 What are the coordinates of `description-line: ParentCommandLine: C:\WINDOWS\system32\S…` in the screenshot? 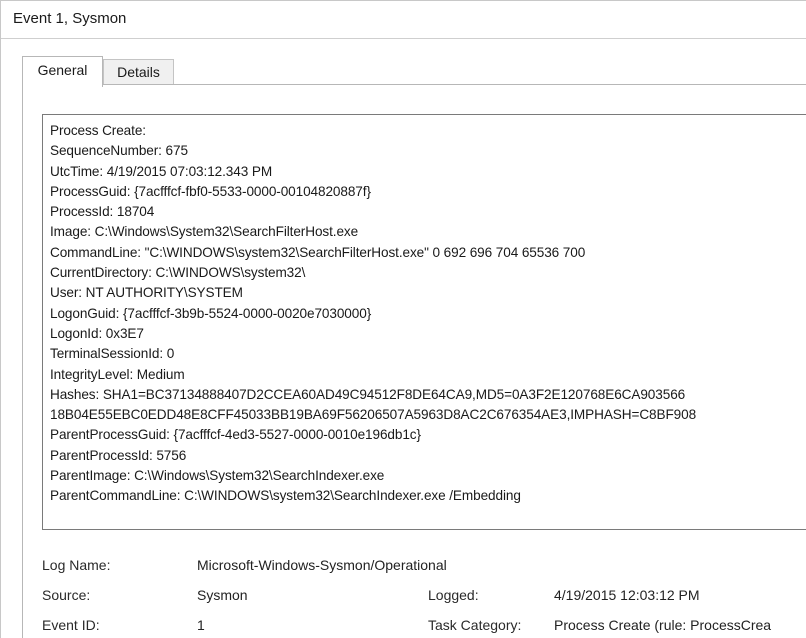 It's located at (285, 496).